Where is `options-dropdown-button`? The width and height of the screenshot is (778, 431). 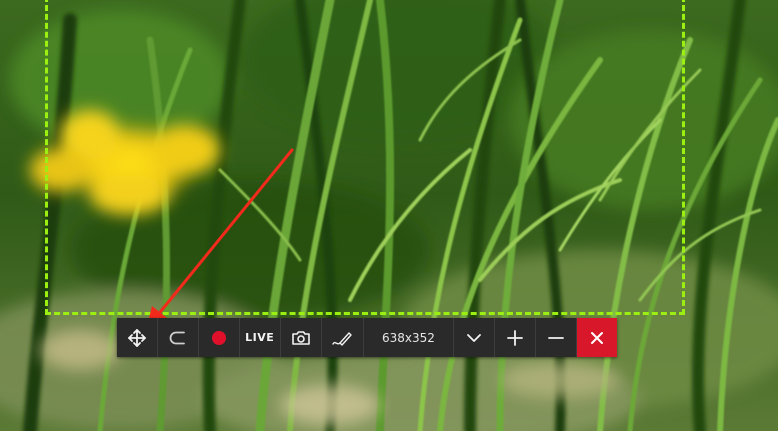 options-dropdown-button is located at coordinates (475, 337).